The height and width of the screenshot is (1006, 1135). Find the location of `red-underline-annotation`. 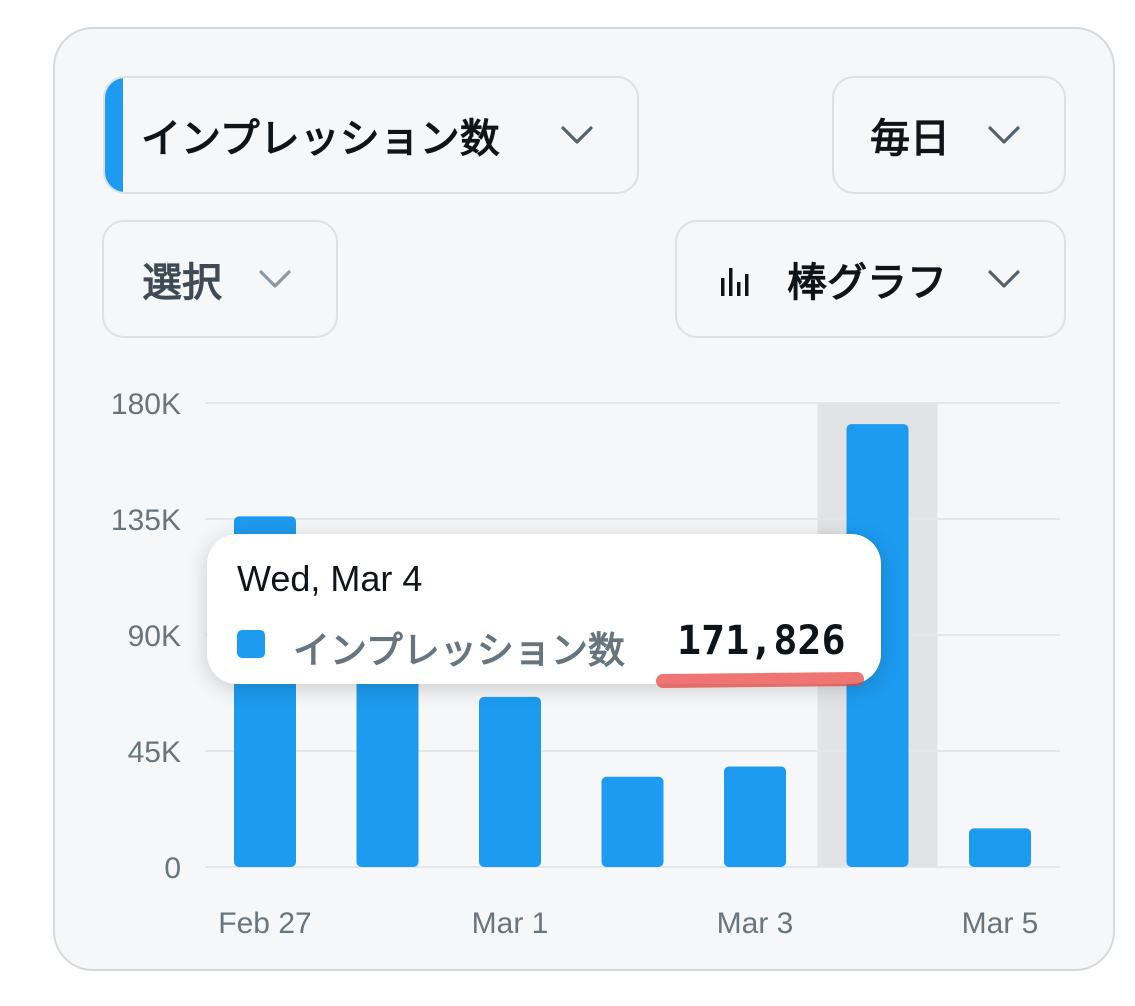

red-underline-annotation is located at coordinates (760, 680).